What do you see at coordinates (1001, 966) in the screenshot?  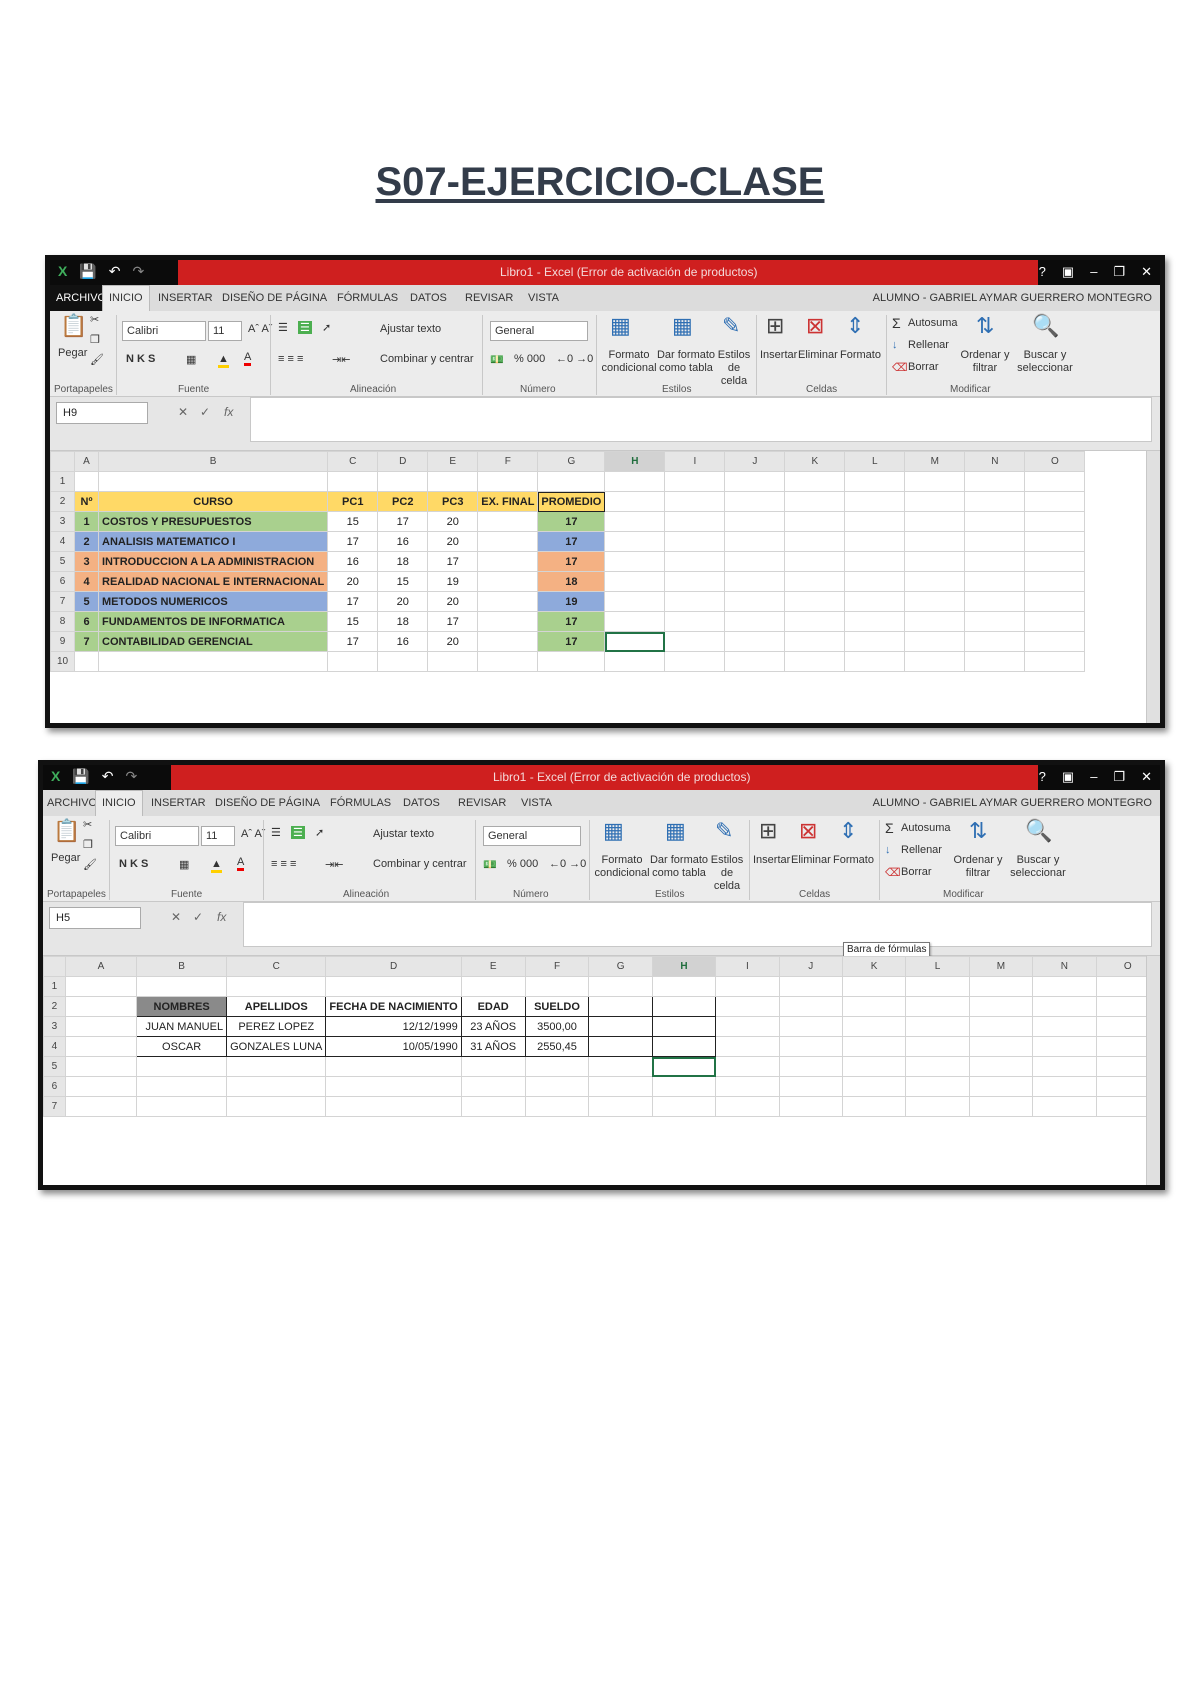 I see `column-header: M` at bounding box center [1001, 966].